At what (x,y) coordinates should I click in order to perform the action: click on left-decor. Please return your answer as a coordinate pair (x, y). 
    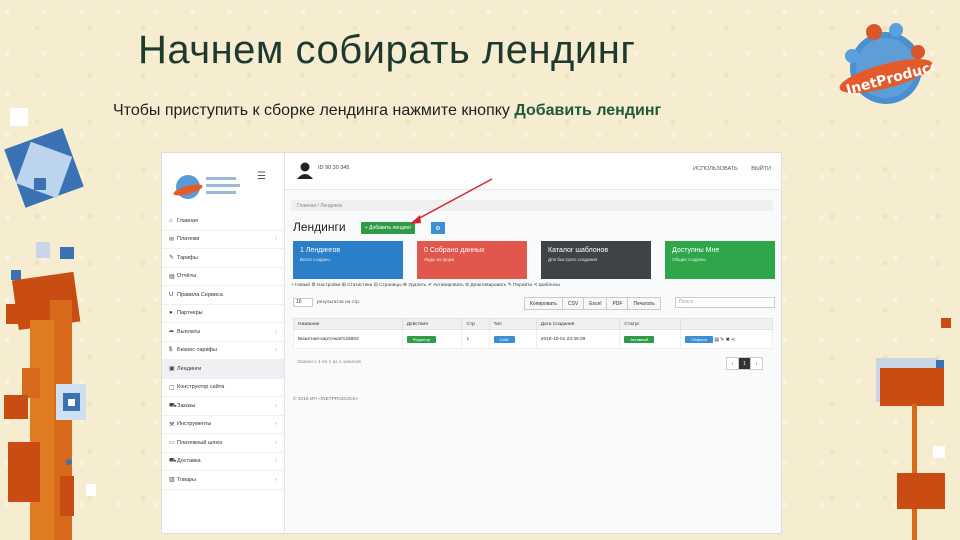
    Looking at the image, I should click on (50, 324).